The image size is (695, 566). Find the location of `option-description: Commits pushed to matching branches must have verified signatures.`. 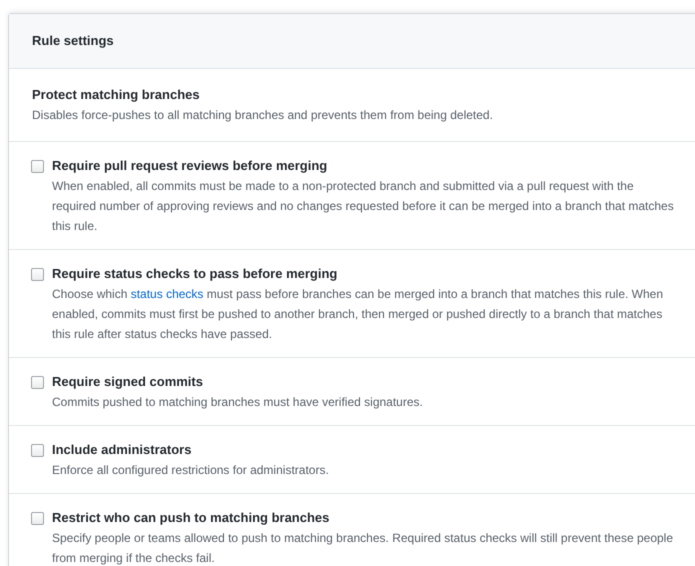

option-description: Commits pushed to matching branches must have verified signatures. is located at coordinates (237, 402).